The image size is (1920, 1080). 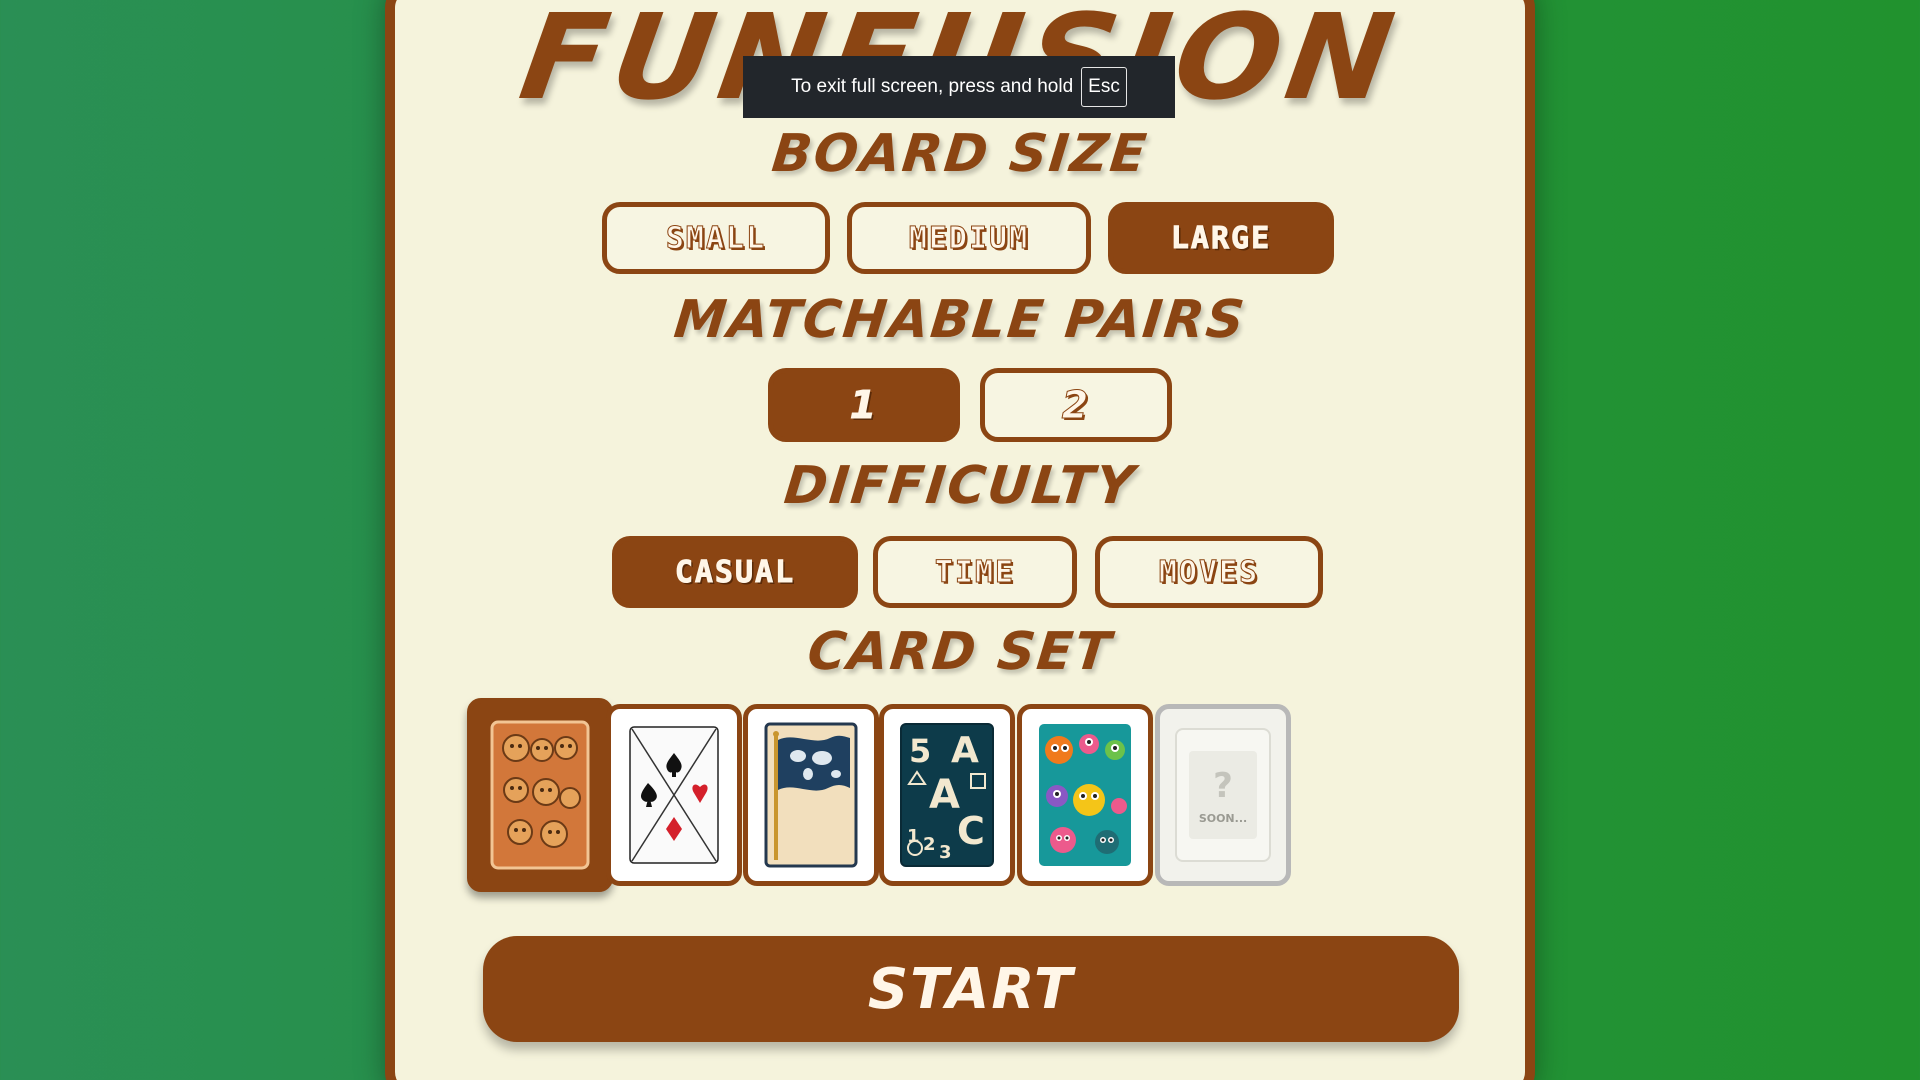 What do you see at coordinates (1209, 572) in the screenshot?
I see `difficulty-moves-button: MOVES` at bounding box center [1209, 572].